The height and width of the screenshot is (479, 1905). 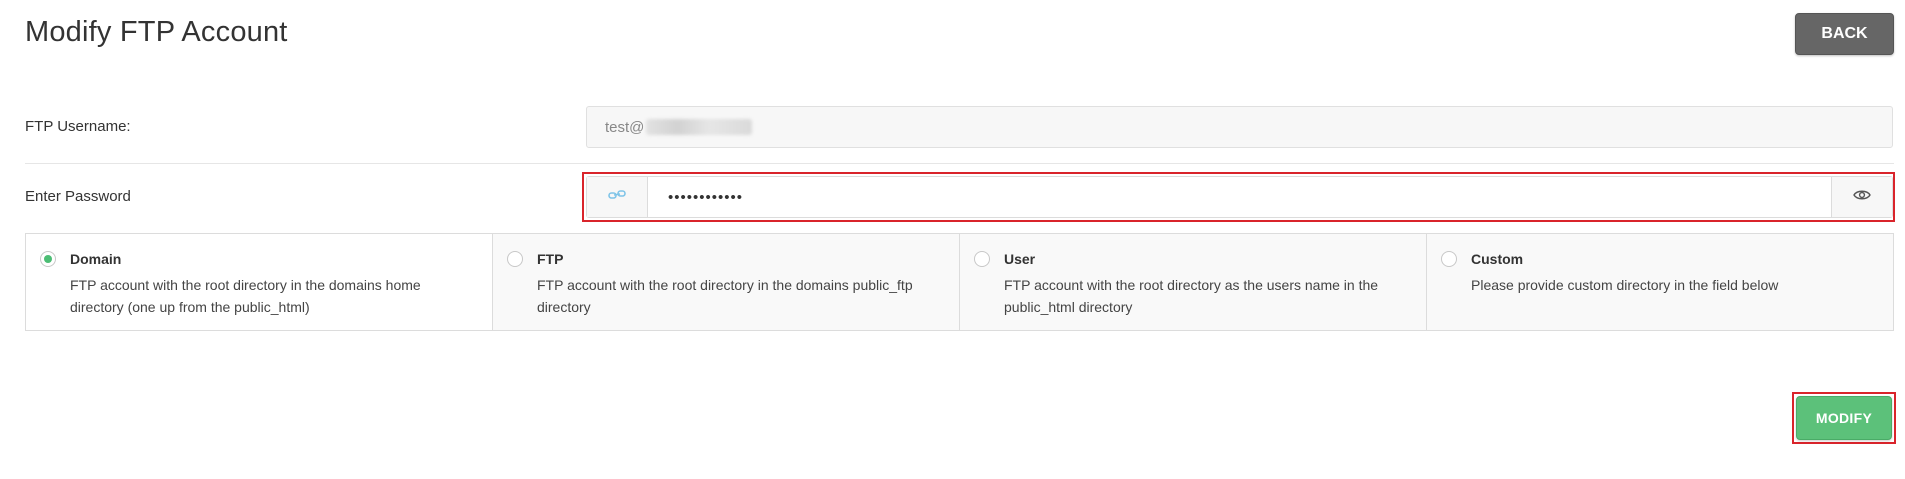 I want to click on option-title: FTP, so click(x=550, y=259).